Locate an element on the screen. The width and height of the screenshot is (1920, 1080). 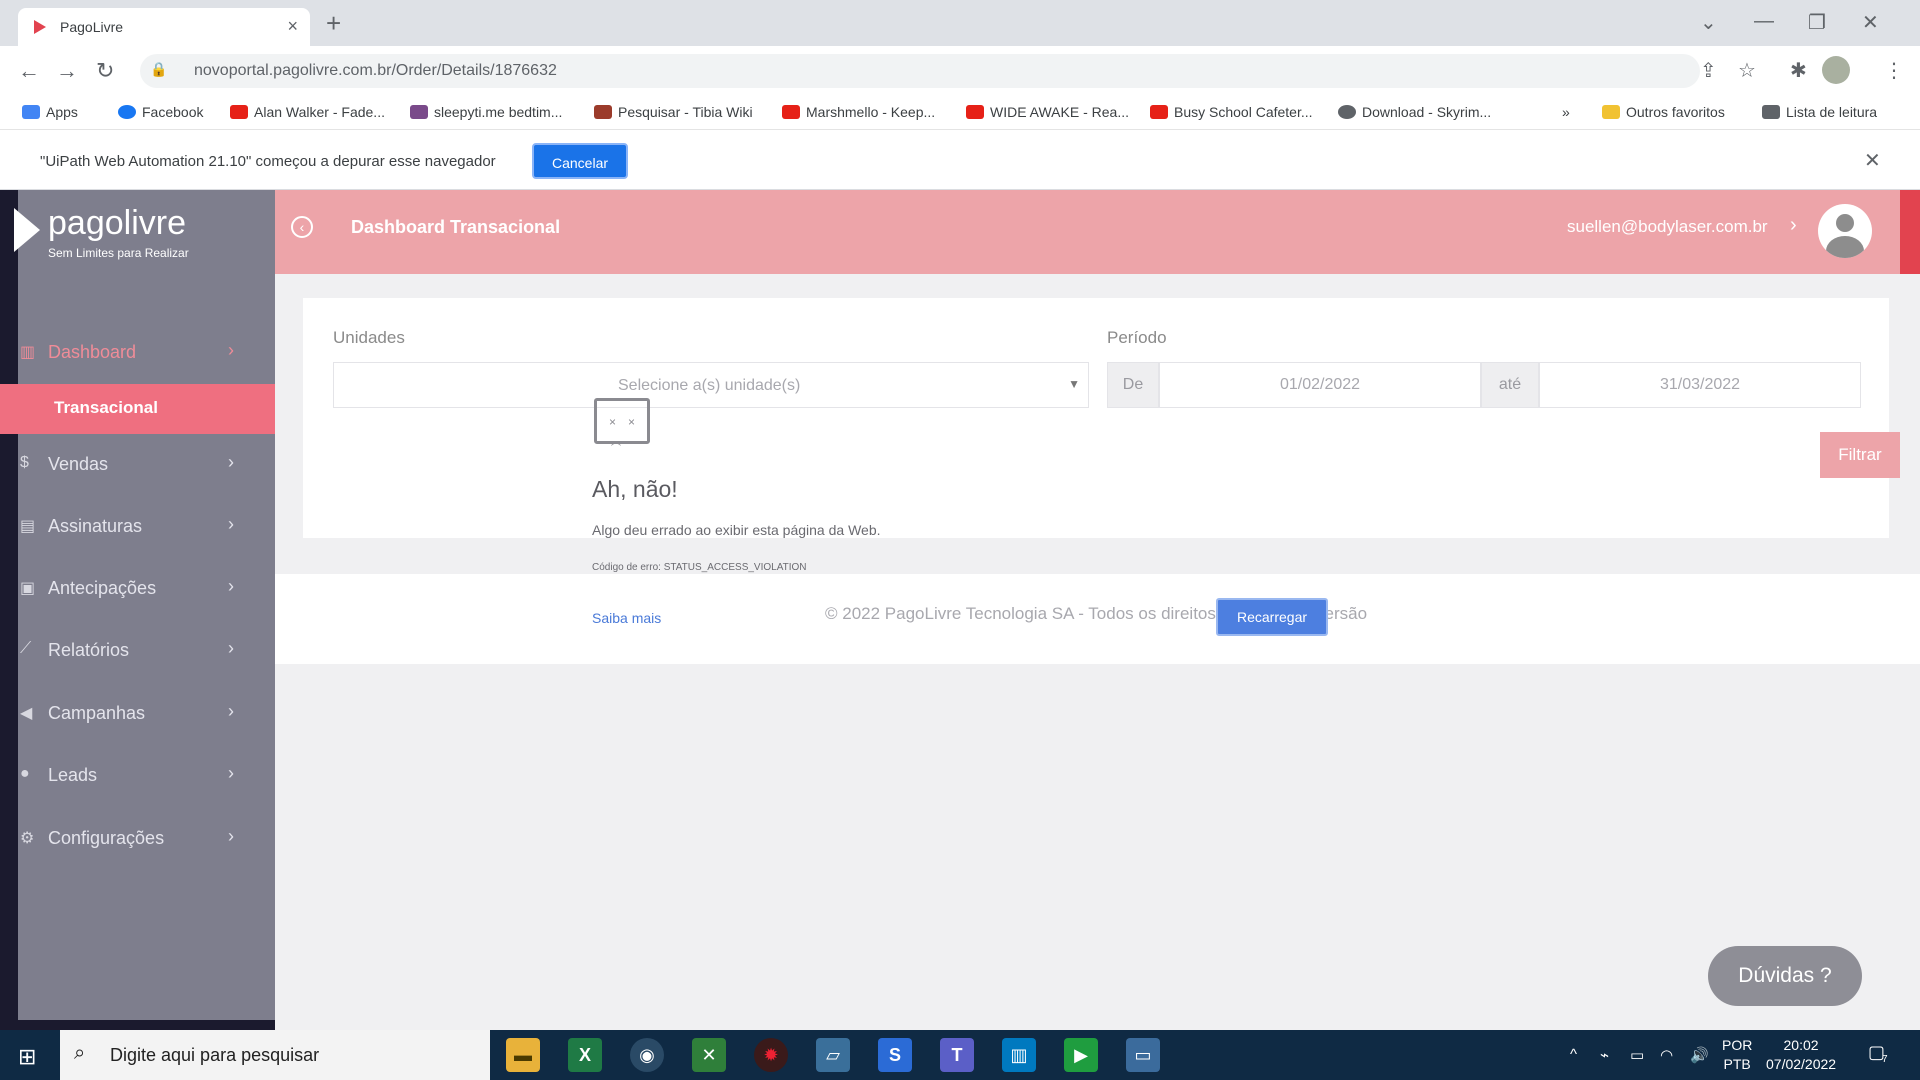
wifi-icon: ◠ is located at coordinates (1666, 1055).